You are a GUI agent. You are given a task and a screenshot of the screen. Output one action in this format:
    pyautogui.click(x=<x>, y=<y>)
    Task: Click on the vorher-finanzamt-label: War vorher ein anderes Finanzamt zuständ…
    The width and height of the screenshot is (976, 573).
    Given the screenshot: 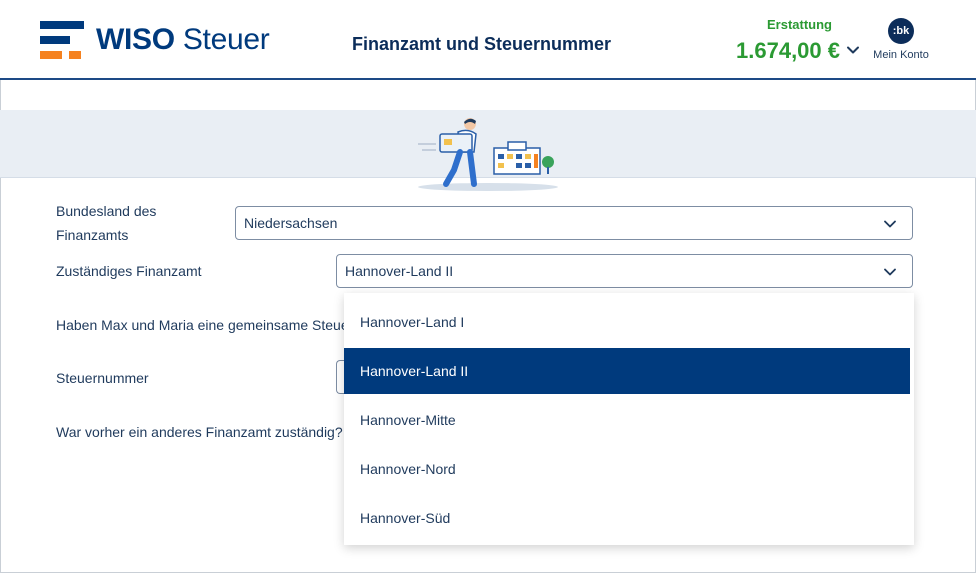 What is the action you would take?
    pyautogui.click(x=199, y=432)
    